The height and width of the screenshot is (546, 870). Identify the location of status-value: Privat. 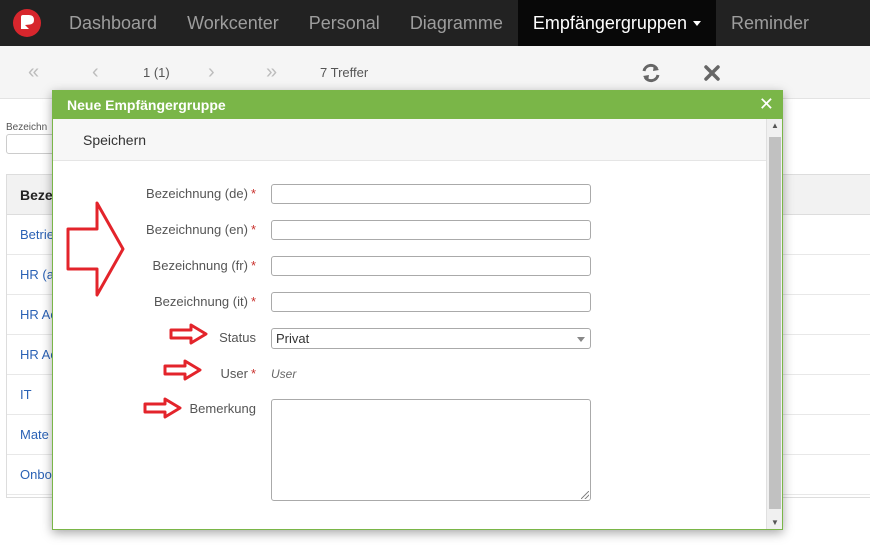
(293, 338).